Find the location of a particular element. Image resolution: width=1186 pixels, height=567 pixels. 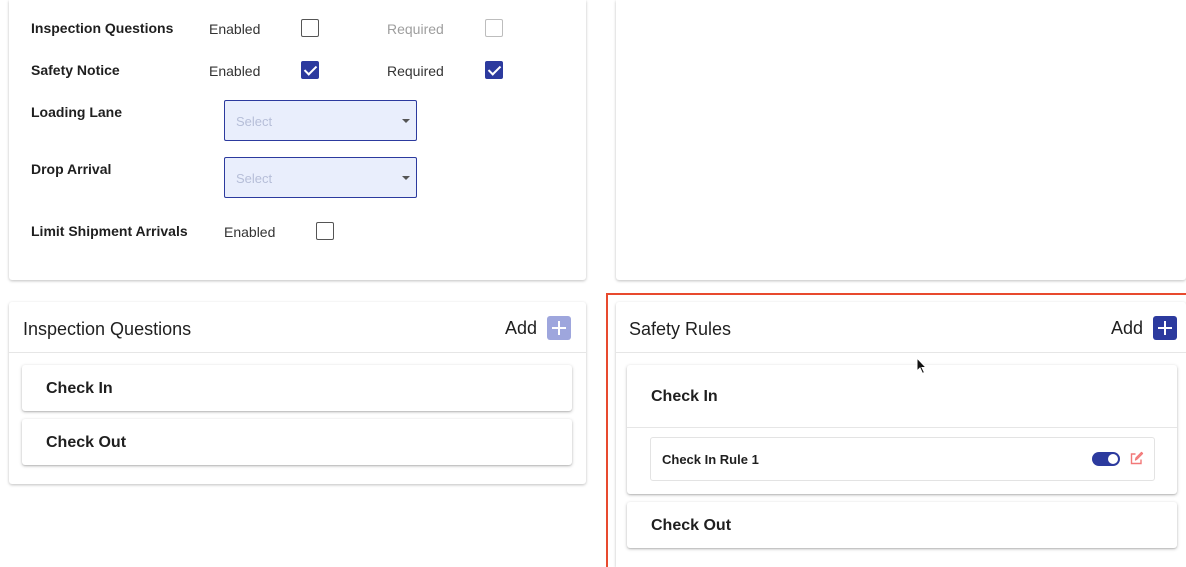

drop-arrival-label: Drop Arrival is located at coordinates (71, 169).